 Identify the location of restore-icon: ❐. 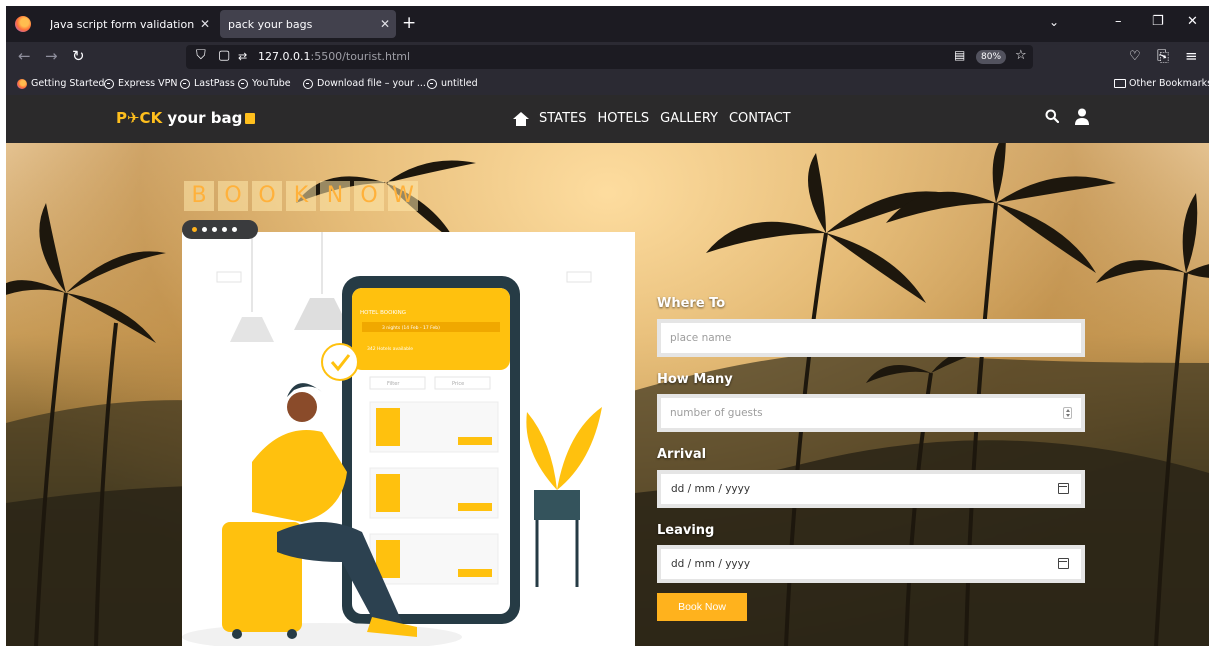
(1158, 21).